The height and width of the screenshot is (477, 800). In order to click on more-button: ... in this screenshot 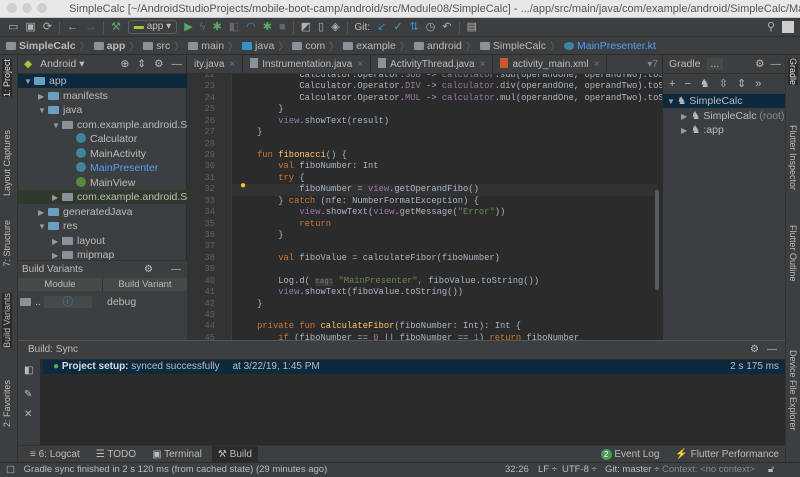, I will do `click(715, 64)`.